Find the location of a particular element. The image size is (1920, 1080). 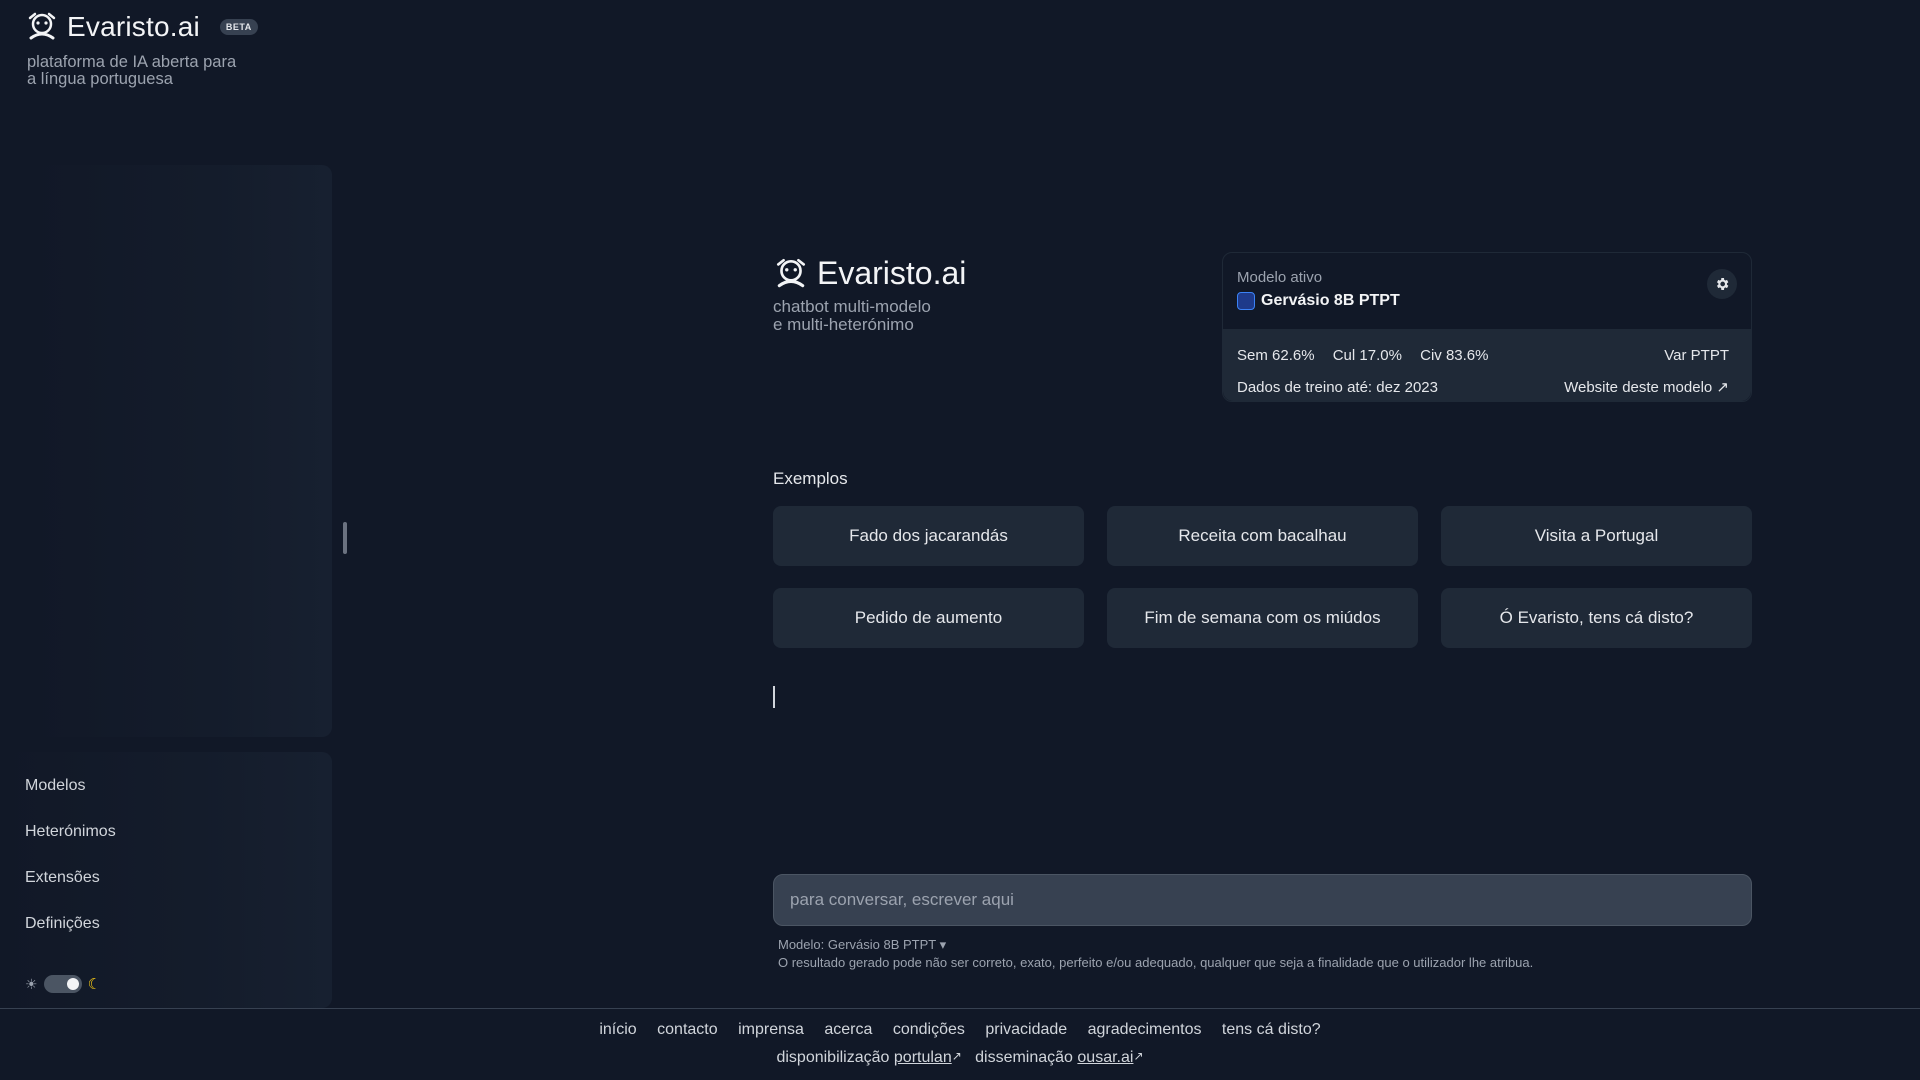

footer-link-contacto: contacto is located at coordinates (687, 1029).